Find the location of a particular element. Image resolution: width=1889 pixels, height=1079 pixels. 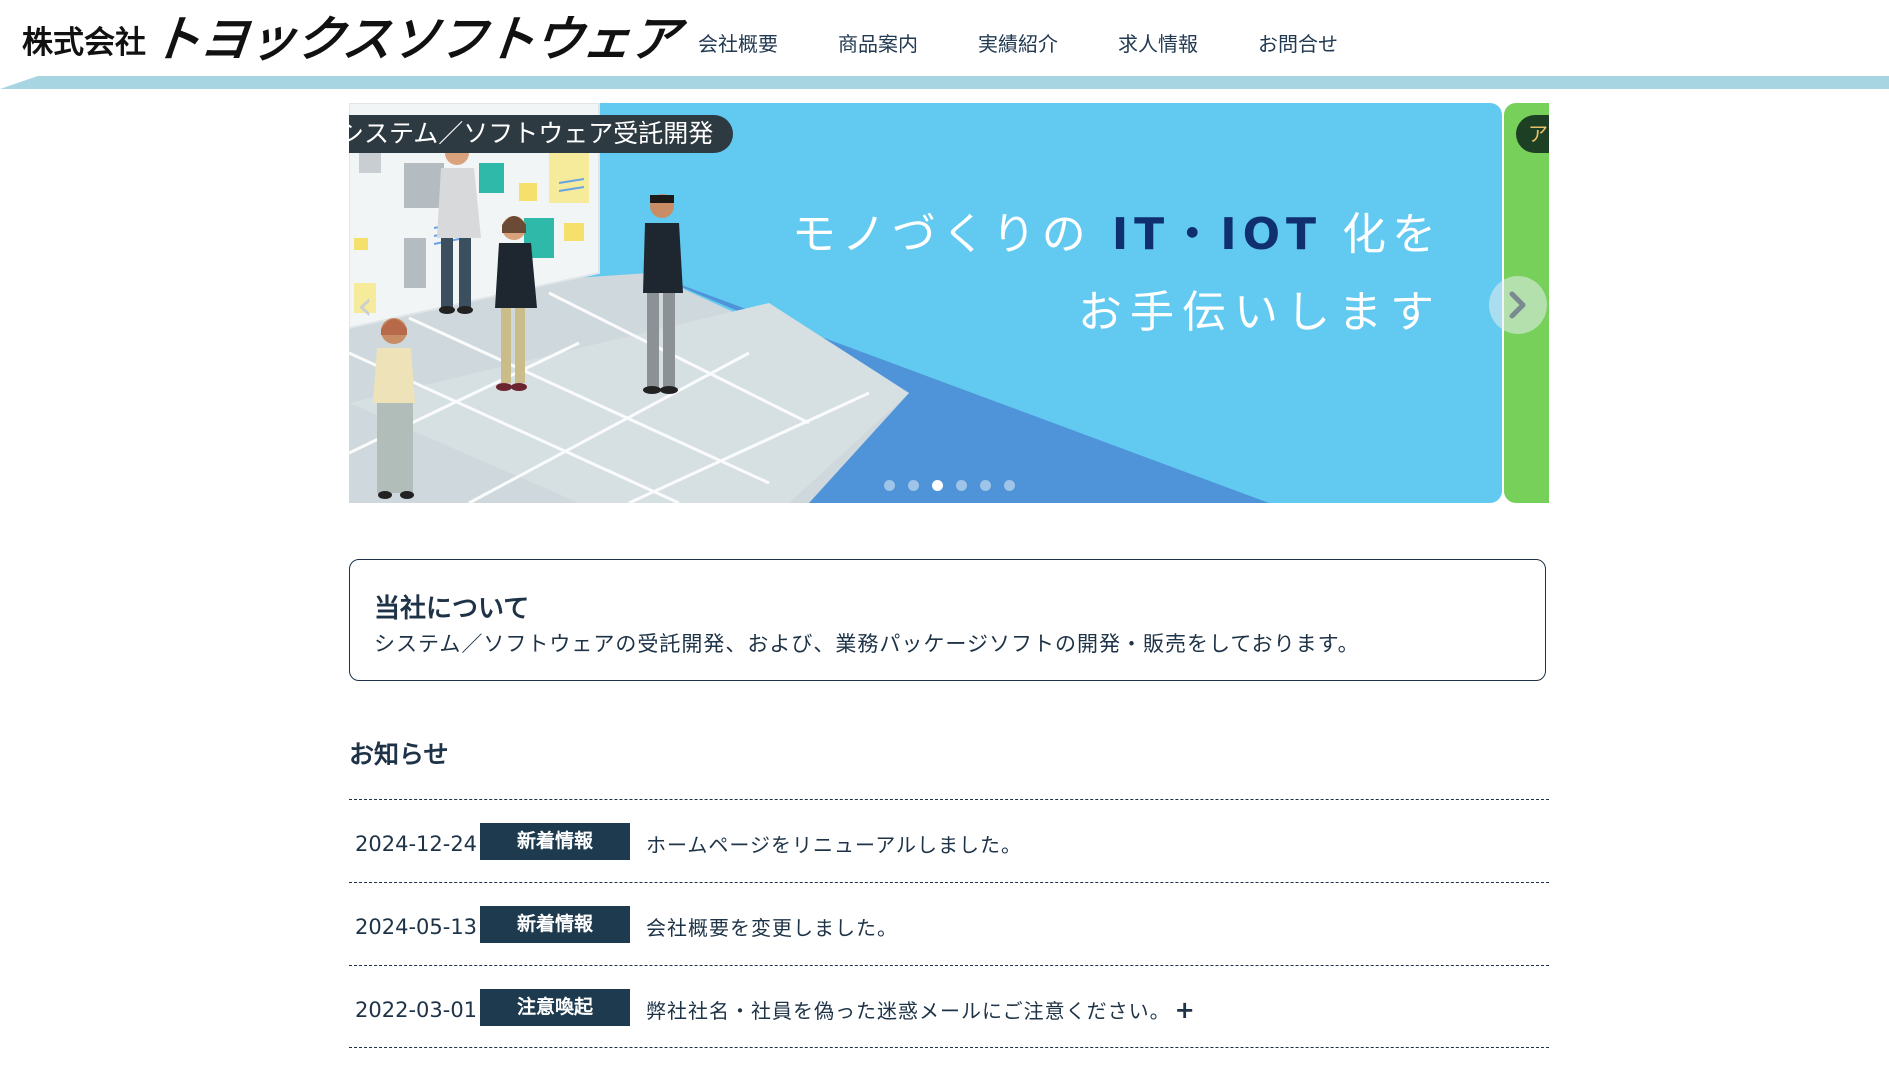

nav-item-recruit: 求人情報 is located at coordinates (1158, 42).